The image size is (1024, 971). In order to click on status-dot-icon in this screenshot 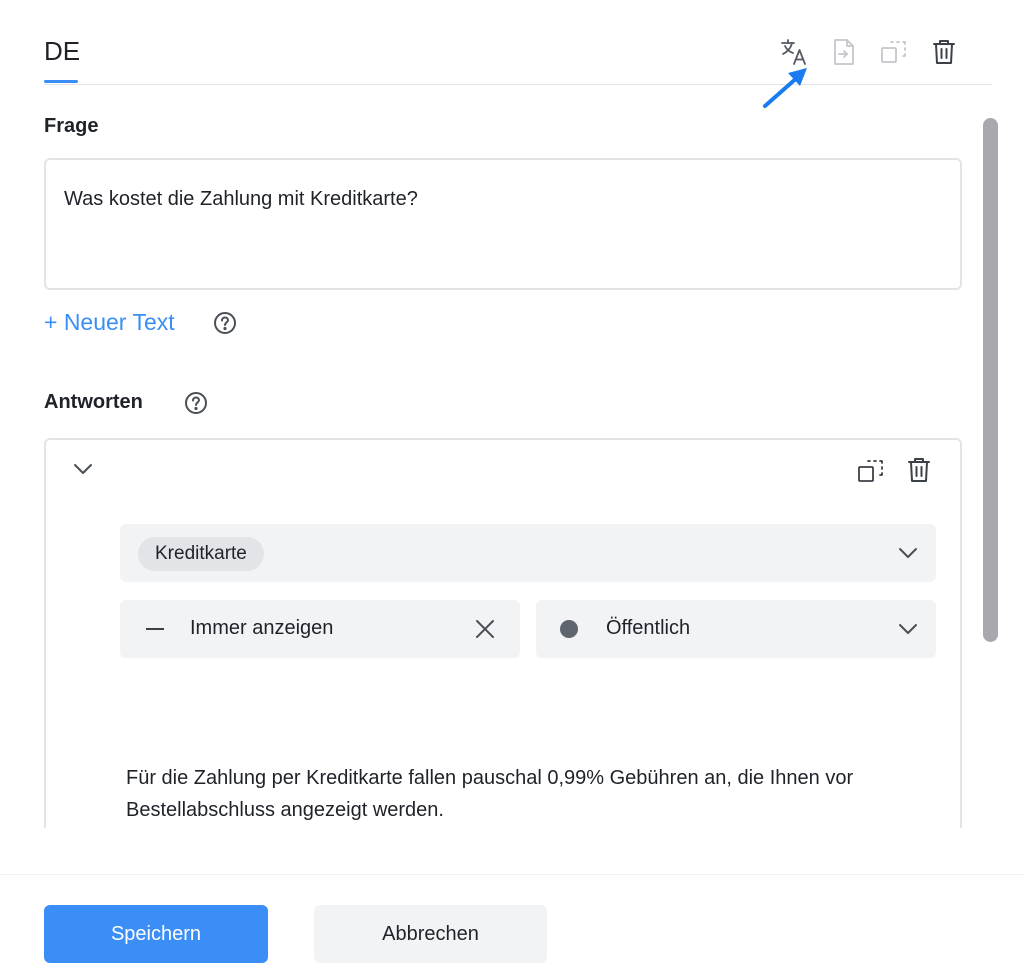, I will do `click(569, 629)`.